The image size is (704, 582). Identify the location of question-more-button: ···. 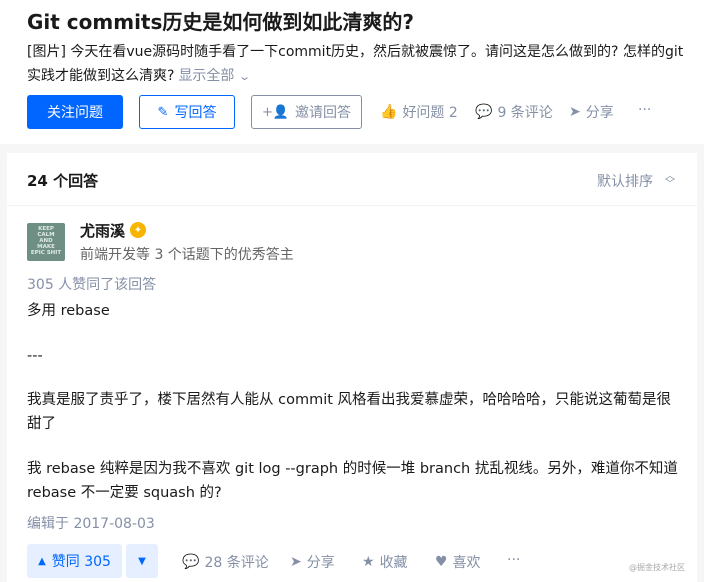
(644, 110).